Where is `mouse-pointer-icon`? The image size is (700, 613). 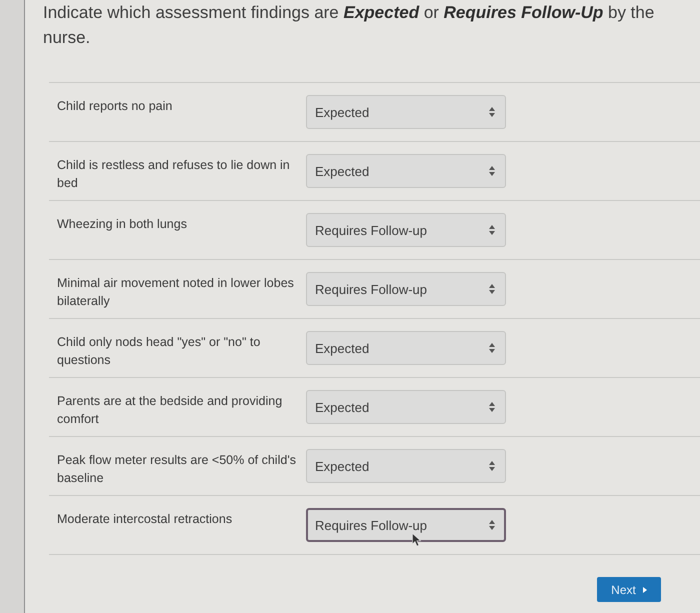
mouse-pointer-icon is located at coordinates (417, 540).